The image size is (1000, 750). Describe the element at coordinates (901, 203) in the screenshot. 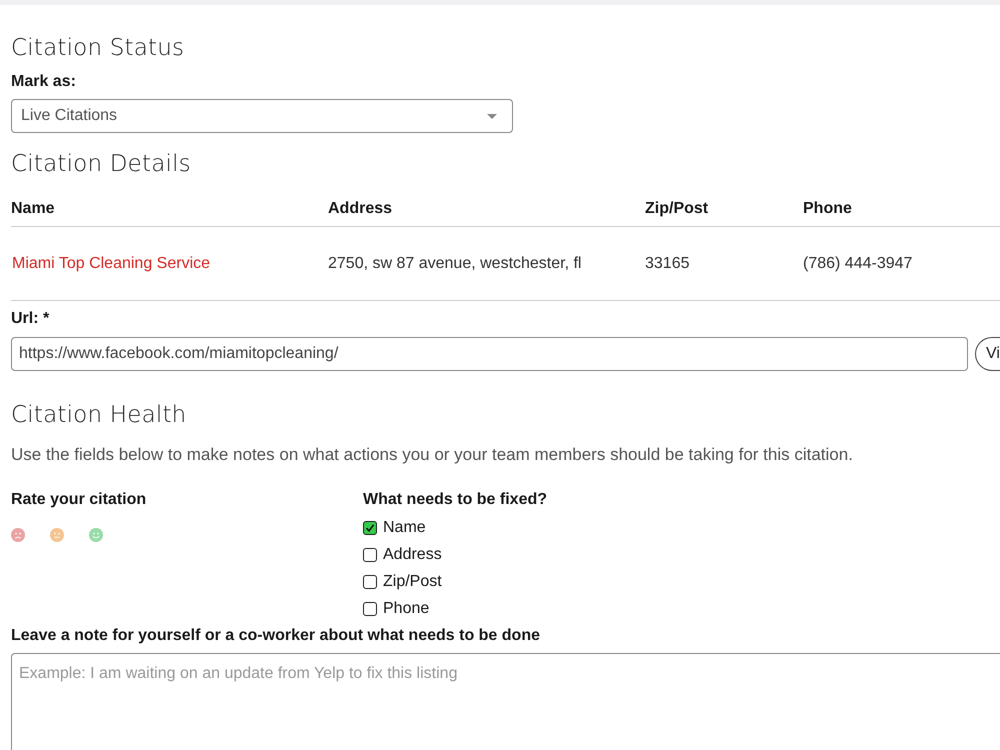

I see `column-header: Phone` at that location.